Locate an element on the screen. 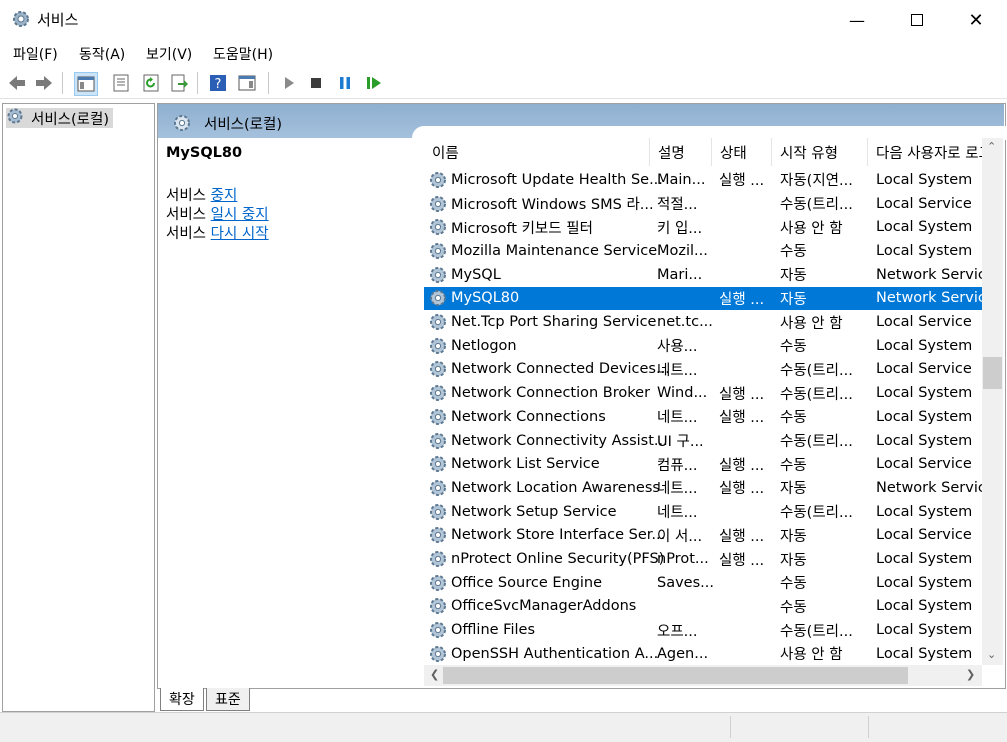 This screenshot has width=1007, height=742. stop-service-link: 중지 is located at coordinates (224, 196).